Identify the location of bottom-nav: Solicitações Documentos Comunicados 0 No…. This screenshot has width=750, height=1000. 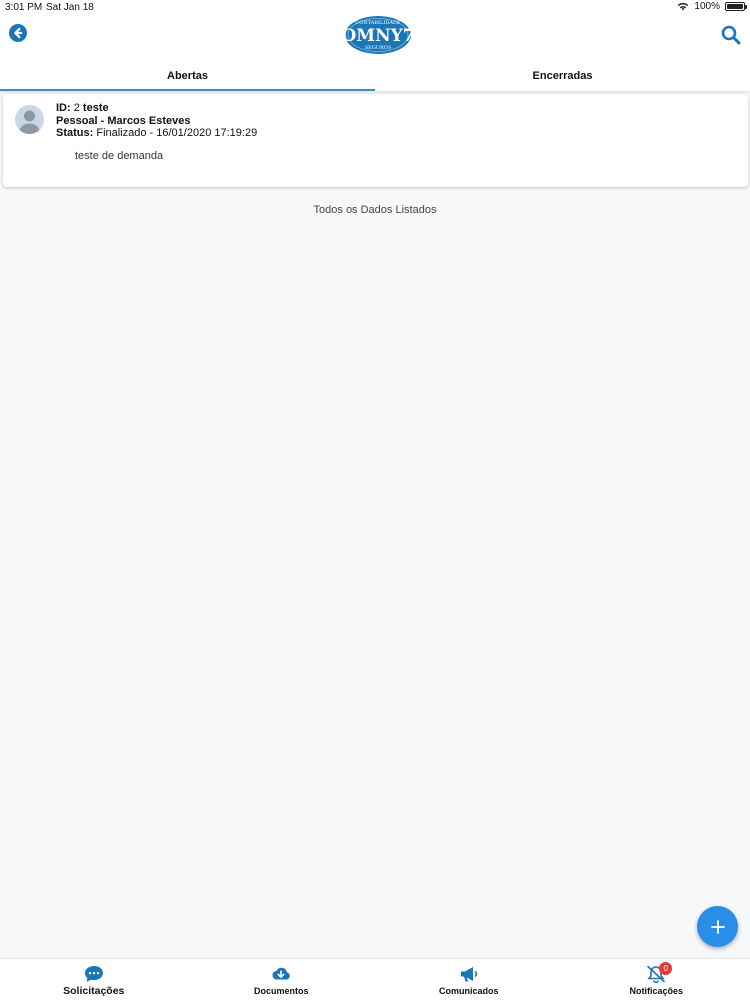
(375, 979).